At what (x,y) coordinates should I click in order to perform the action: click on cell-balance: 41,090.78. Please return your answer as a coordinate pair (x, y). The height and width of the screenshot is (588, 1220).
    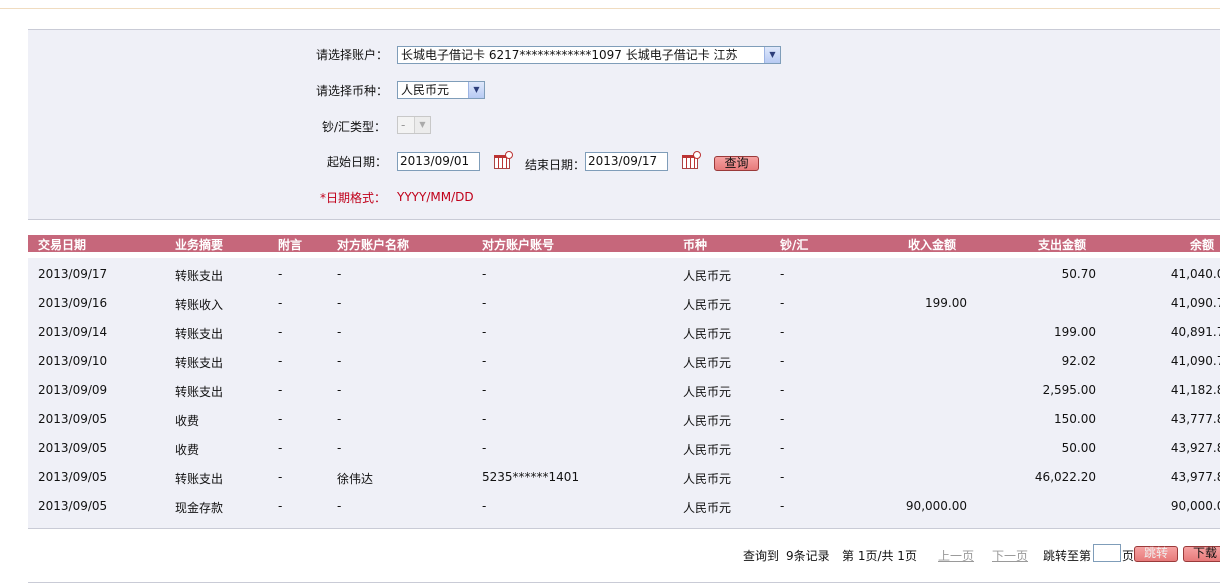
    Looking at the image, I should click on (1195, 303).